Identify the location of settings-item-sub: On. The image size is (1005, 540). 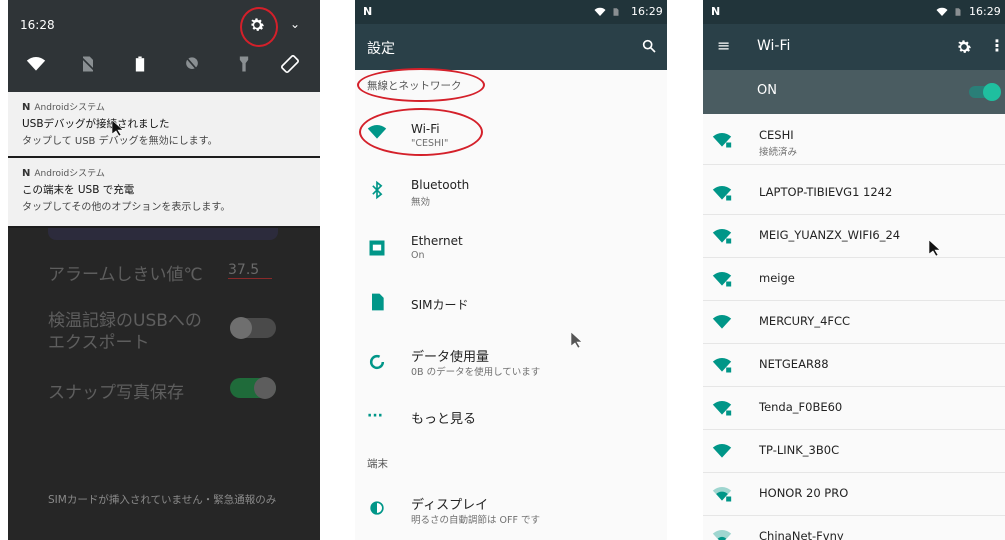
(418, 255).